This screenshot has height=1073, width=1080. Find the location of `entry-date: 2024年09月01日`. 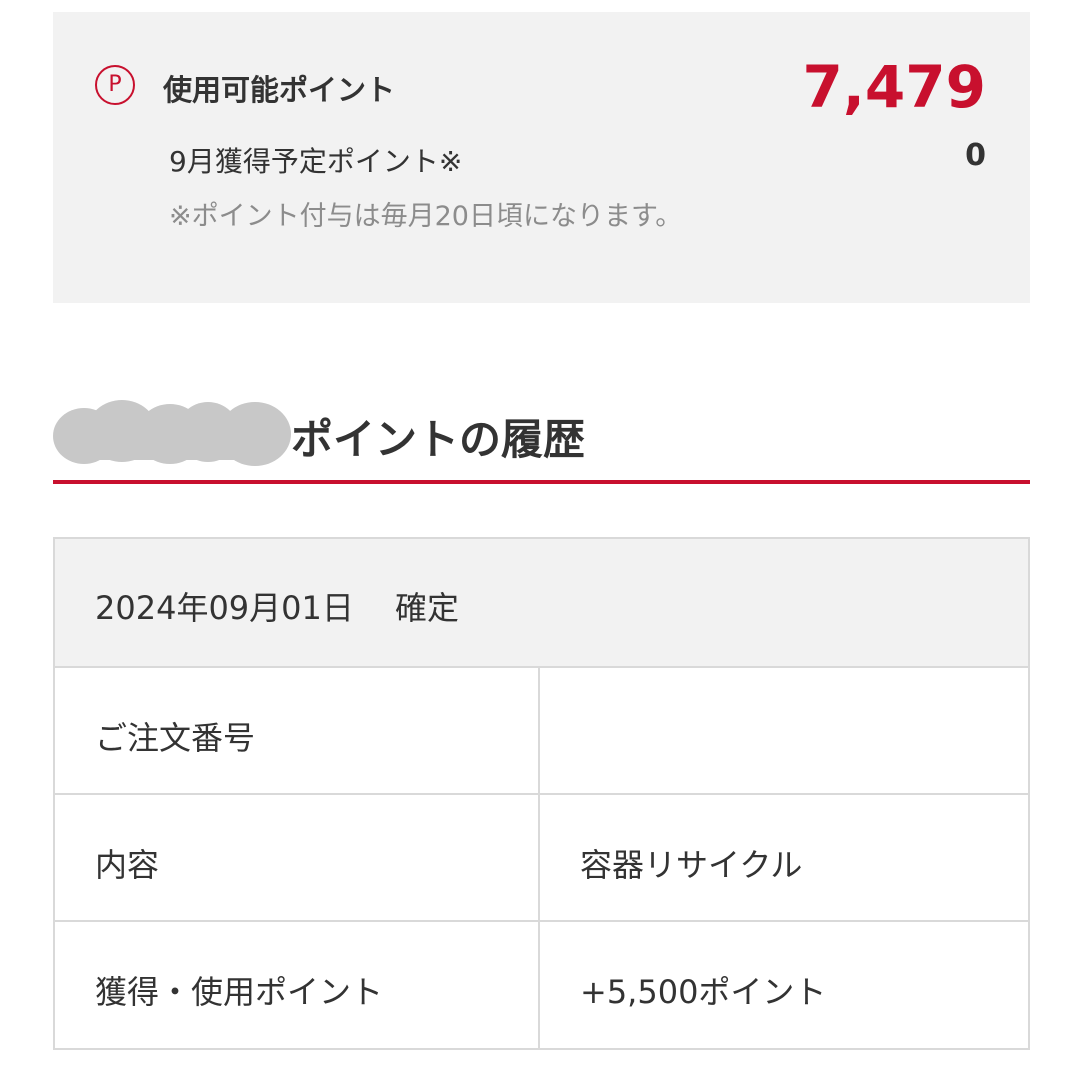

entry-date: 2024年09月01日 is located at coordinates (224, 608).